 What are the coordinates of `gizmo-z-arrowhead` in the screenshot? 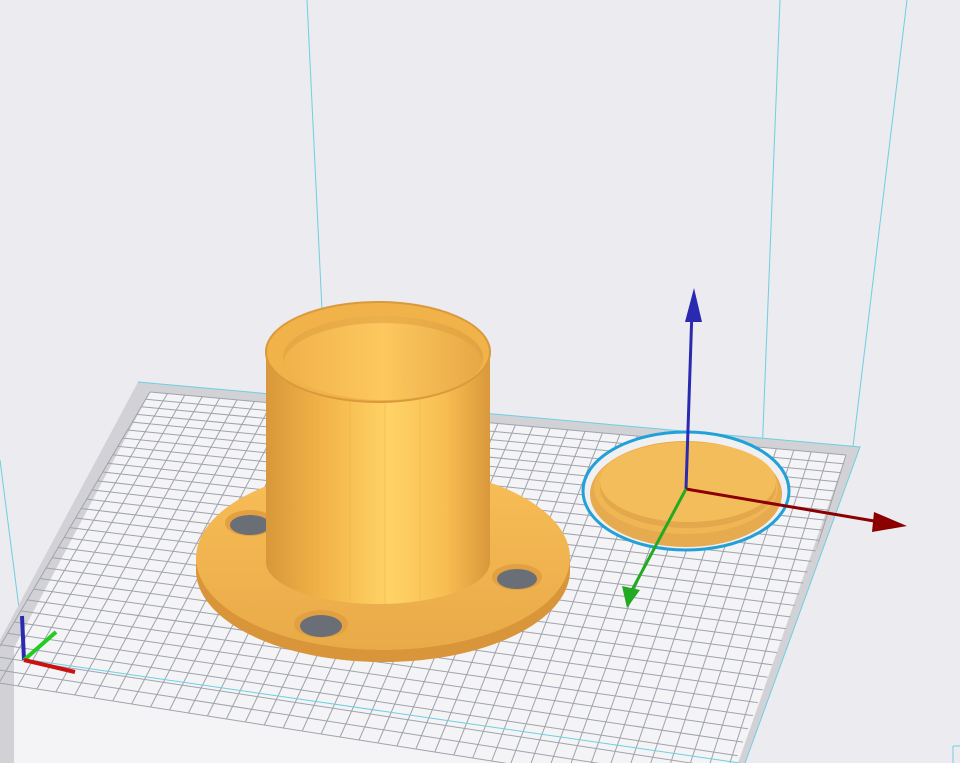 It's located at (693, 305).